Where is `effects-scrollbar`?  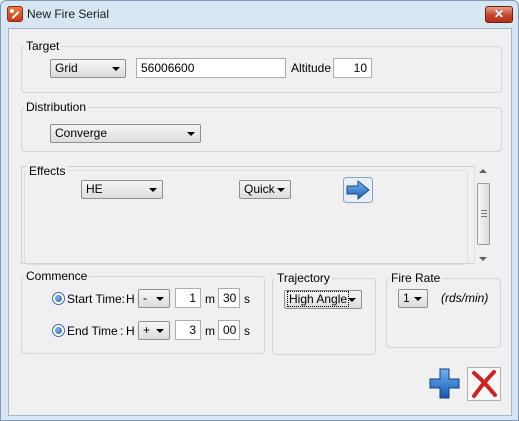 effects-scrollbar is located at coordinates (482, 215).